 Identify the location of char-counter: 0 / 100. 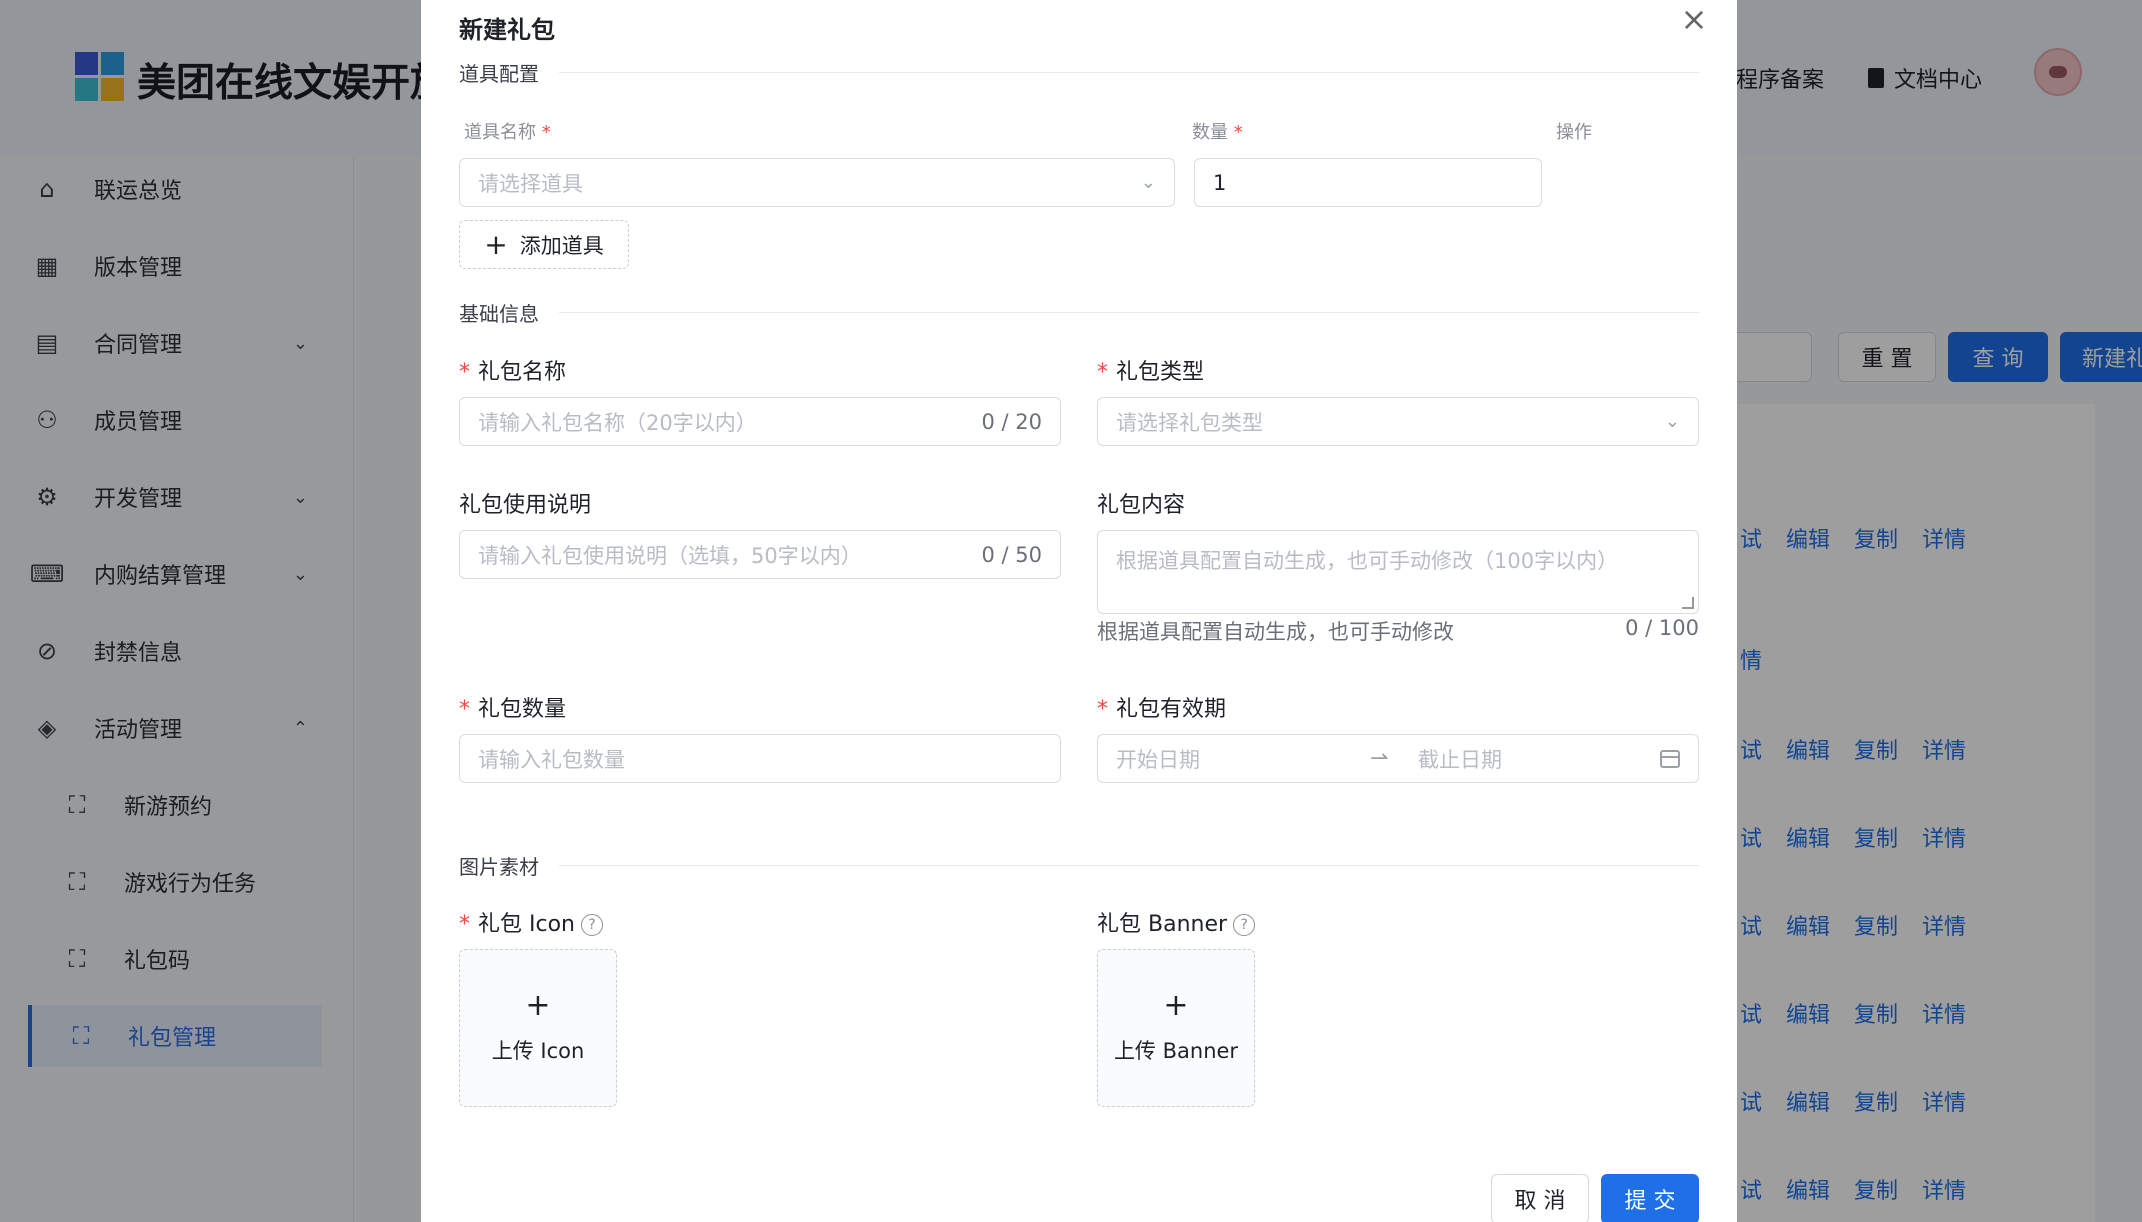
(1662, 628).